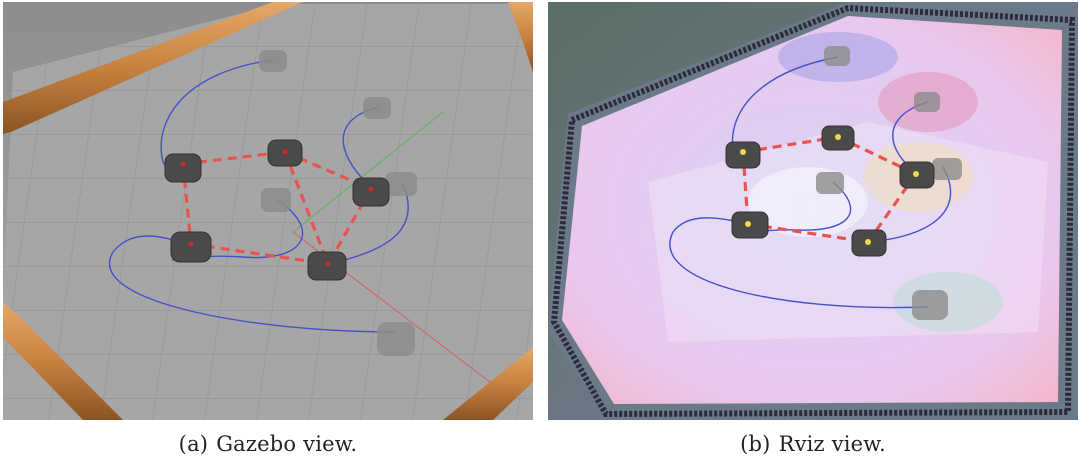 The image size is (1079, 468). Describe the element at coordinates (193, 444) in the screenshot. I see `caption-label: (a)` at that location.